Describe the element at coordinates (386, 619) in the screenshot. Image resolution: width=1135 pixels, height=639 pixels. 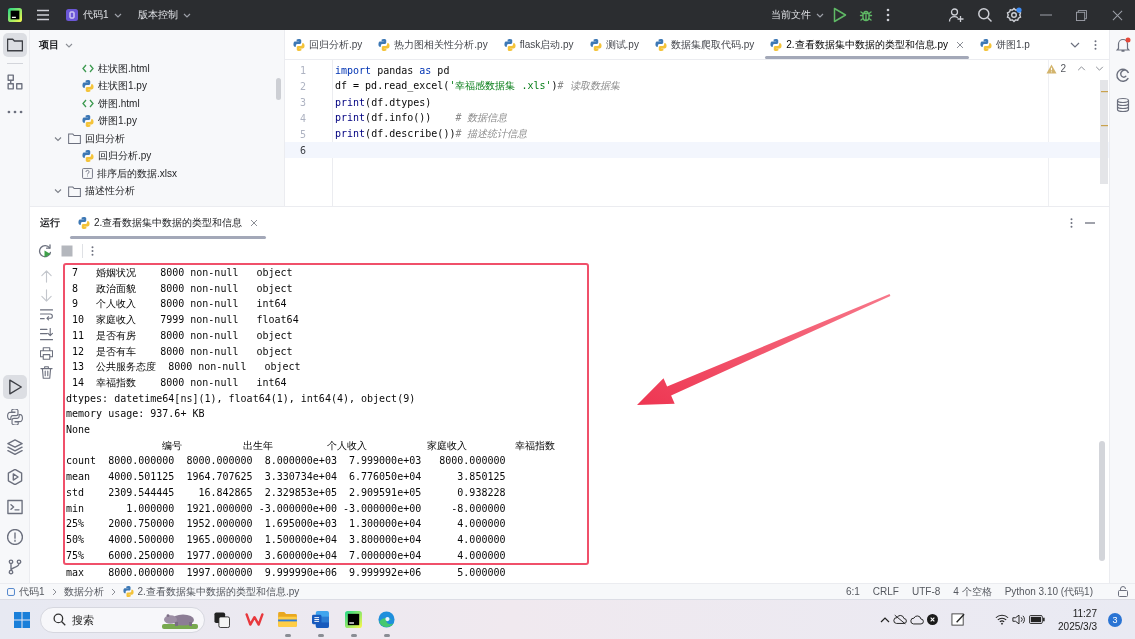
I see `browser-swirl-icon` at that location.